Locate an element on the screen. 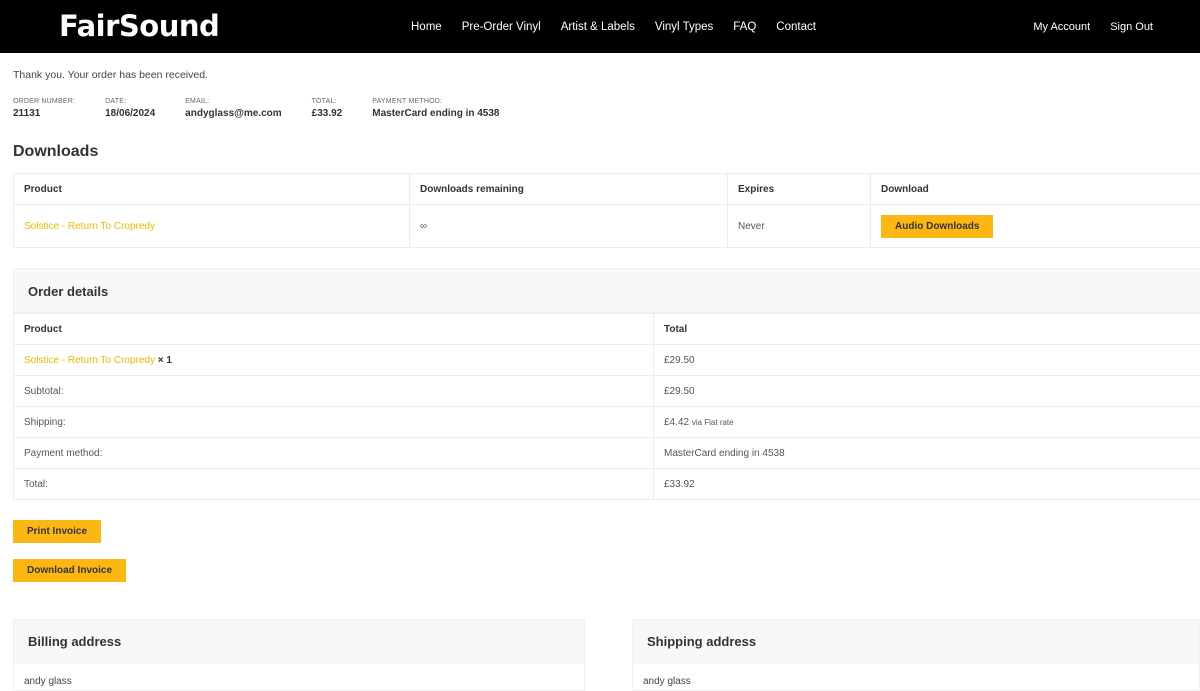 This screenshot has width=1200, height=691. col-expires: Expires is located at coordinates (799, 189).